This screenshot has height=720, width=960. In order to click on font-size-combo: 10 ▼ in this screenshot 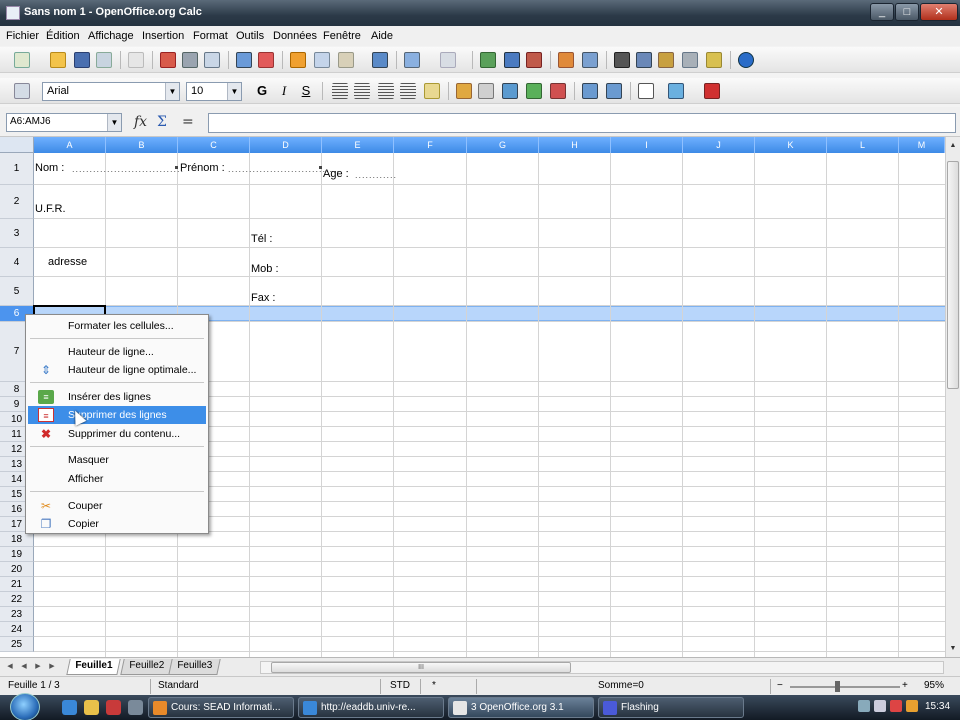, I will do `click(214, 91)`.